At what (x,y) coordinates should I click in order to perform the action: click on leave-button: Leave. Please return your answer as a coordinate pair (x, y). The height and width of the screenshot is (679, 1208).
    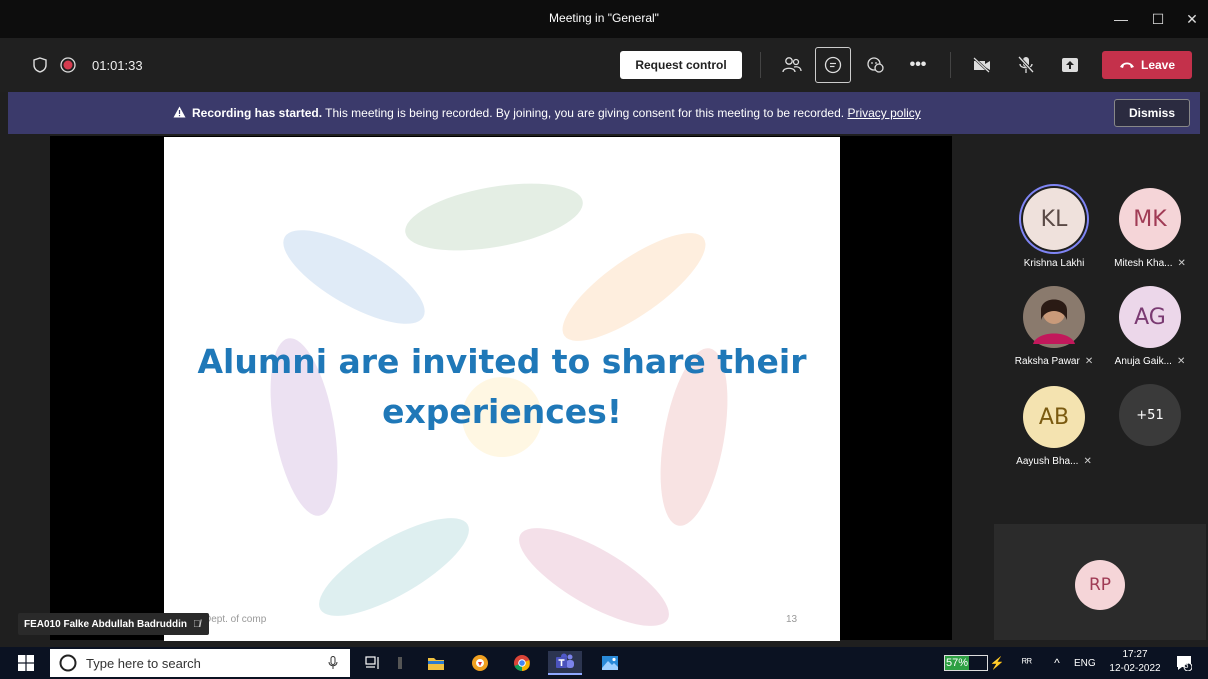
    Looking at the image, I should click on (1147, 65).